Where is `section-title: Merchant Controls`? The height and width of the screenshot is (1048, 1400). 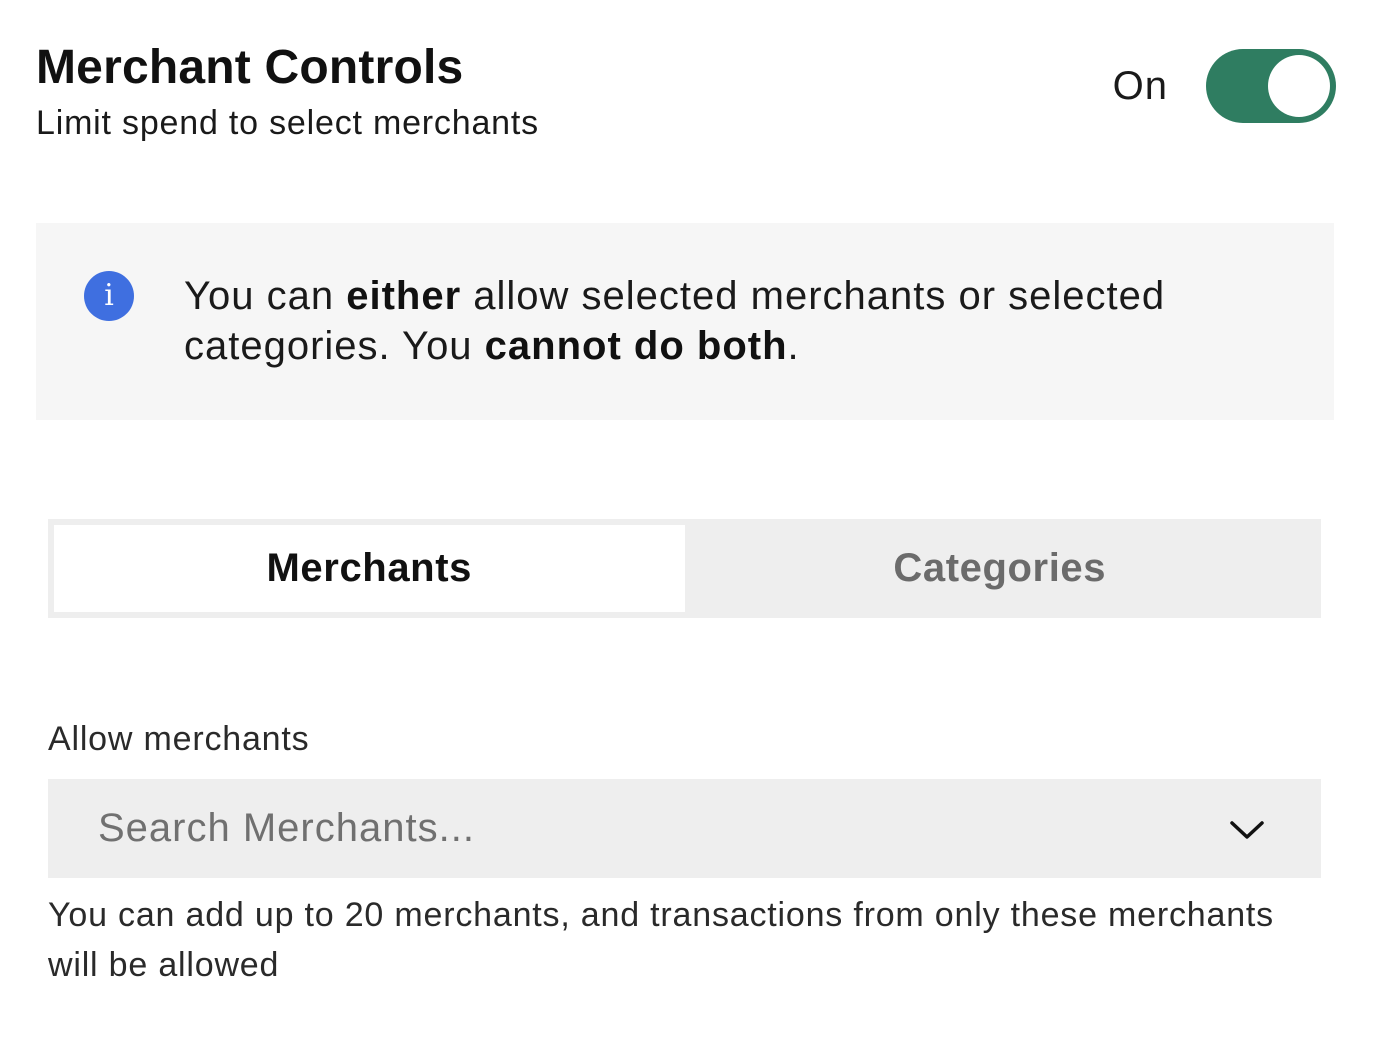 section-title: Merchant Controls is located at coordinates (250, 67).